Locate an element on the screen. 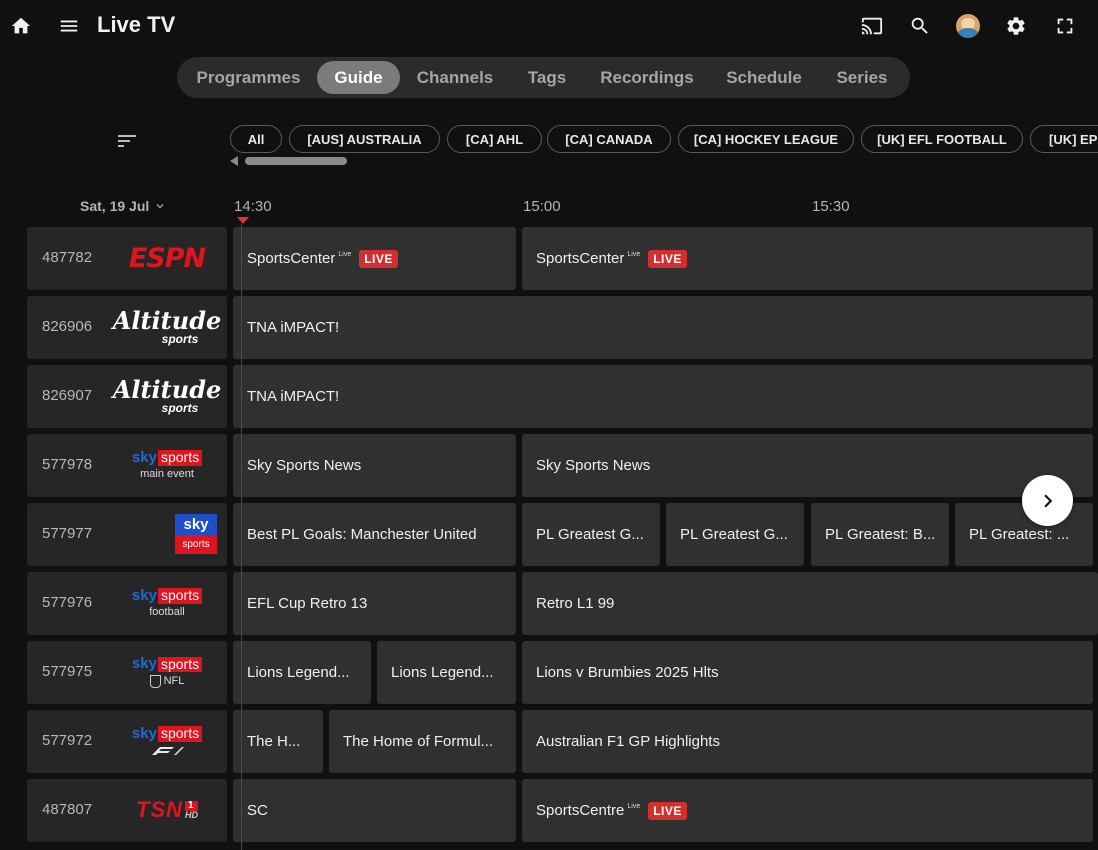 This screenshot has width=1098, height=850. sort-button is located at coordinates (127, 141).